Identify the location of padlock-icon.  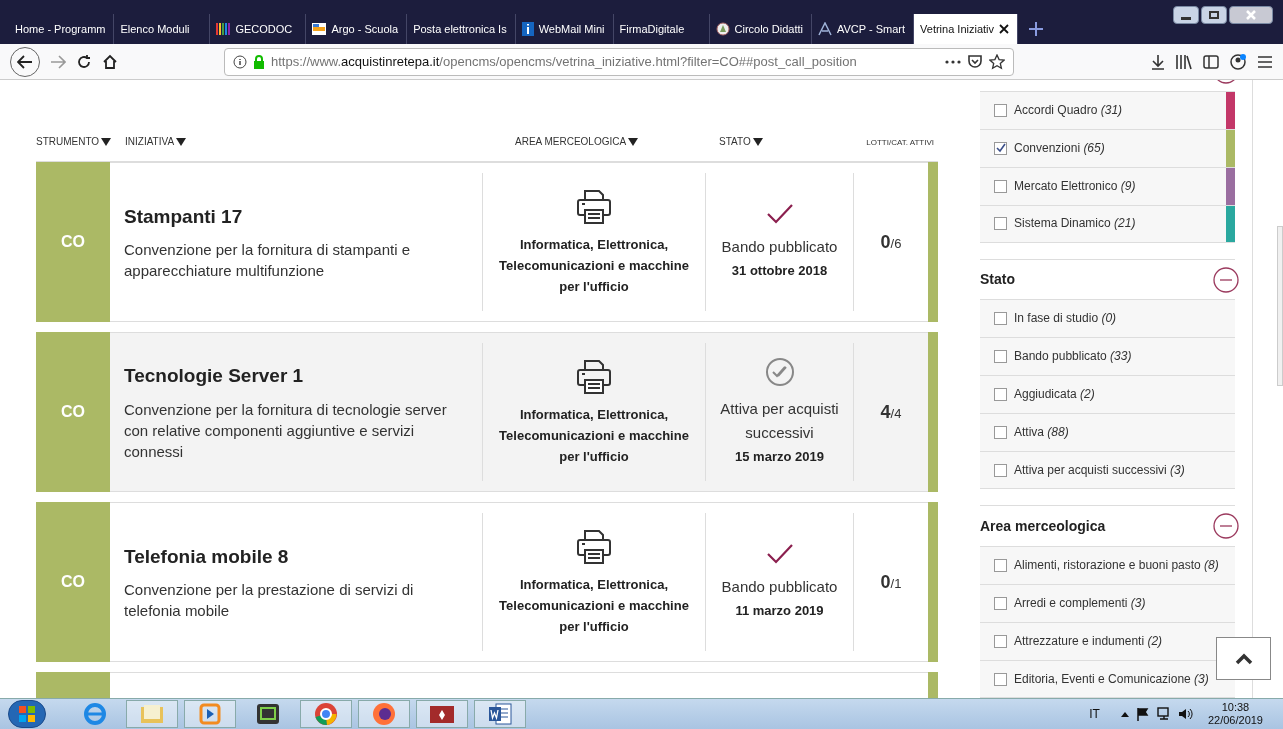
(259, 61).